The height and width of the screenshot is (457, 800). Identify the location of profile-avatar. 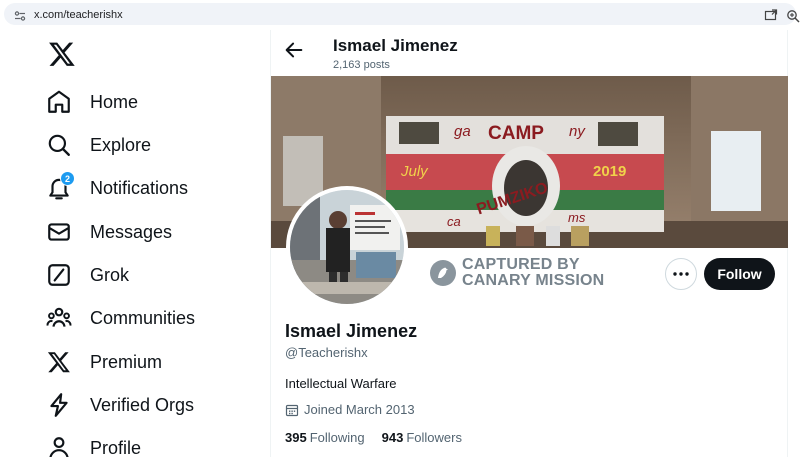
(347, 247).